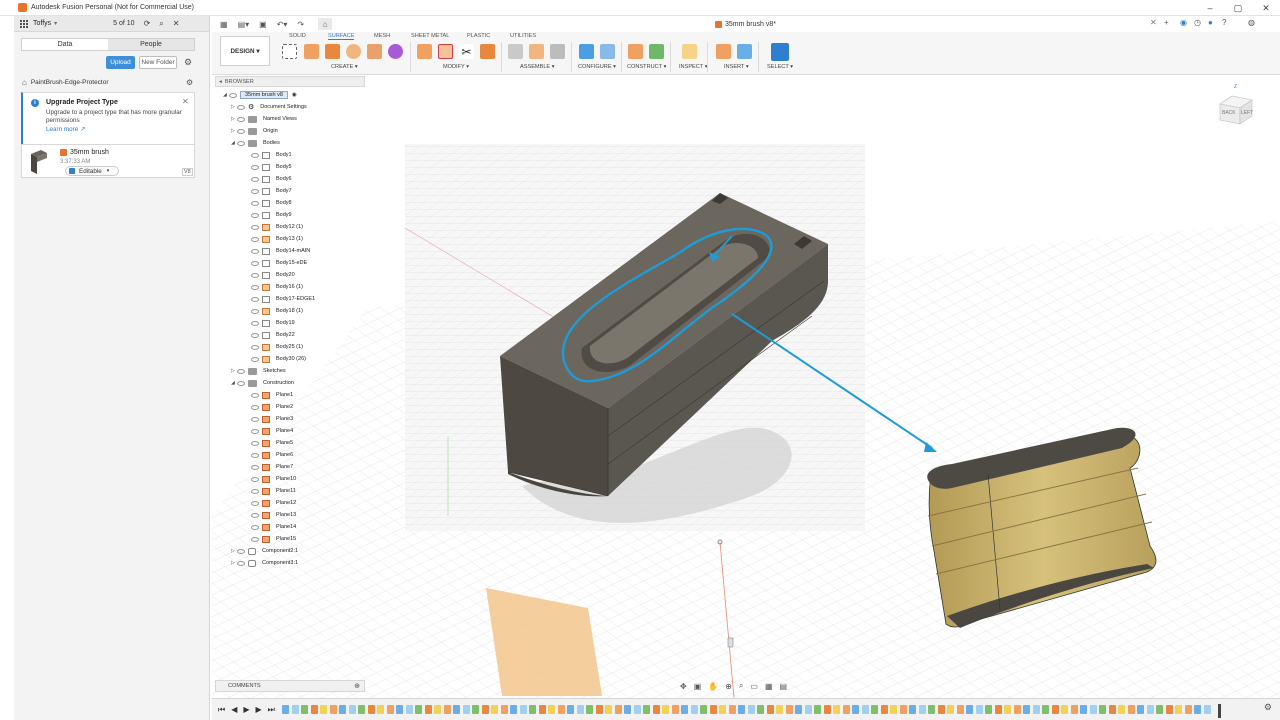 This screenshot has height=720, width=1280. I want to click on learn-more-link: Learn more ↗, so click(65, 129).